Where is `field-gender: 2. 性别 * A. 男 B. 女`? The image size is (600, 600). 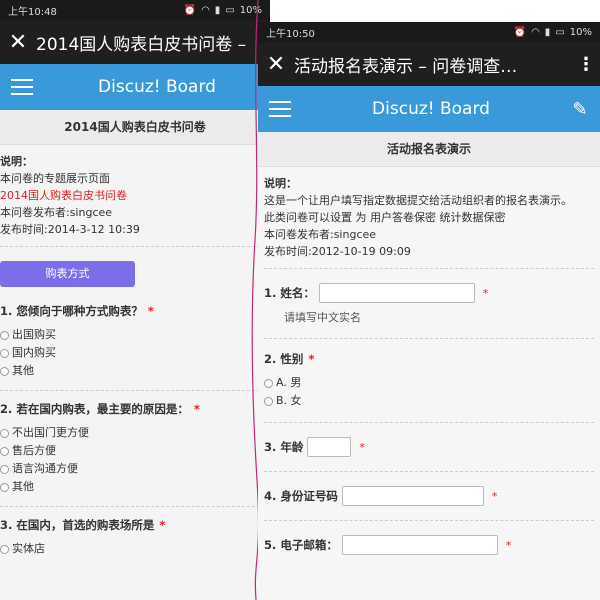
field-gender: 2. 性别 * A. 男 B. 女 is located at coordinates (429, 381).